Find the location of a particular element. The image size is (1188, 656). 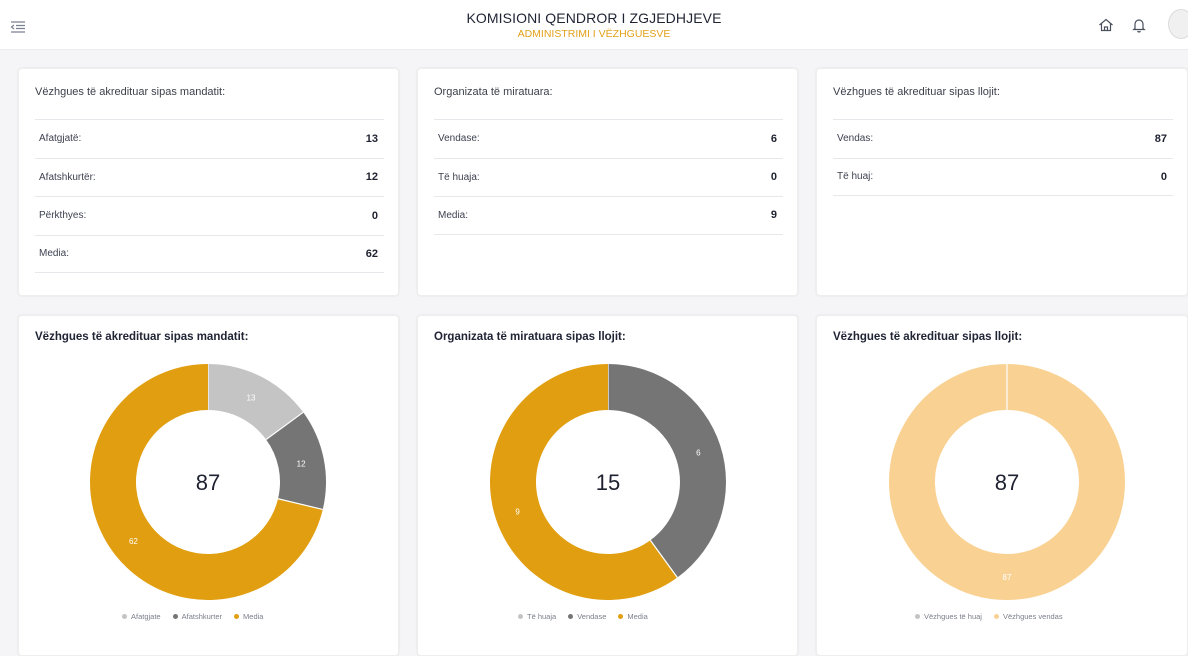

legend-label: Vëzhgues të huaj is located at coordinates (953, 616).